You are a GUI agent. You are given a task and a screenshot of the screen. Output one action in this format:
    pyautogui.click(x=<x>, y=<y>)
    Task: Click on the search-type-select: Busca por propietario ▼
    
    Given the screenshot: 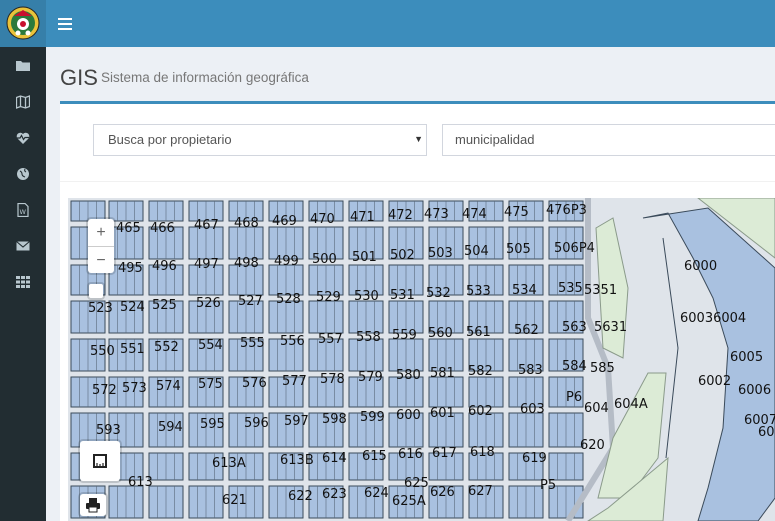 What is the action you would take?
    pyautogui.click(x=260, y=140)
    